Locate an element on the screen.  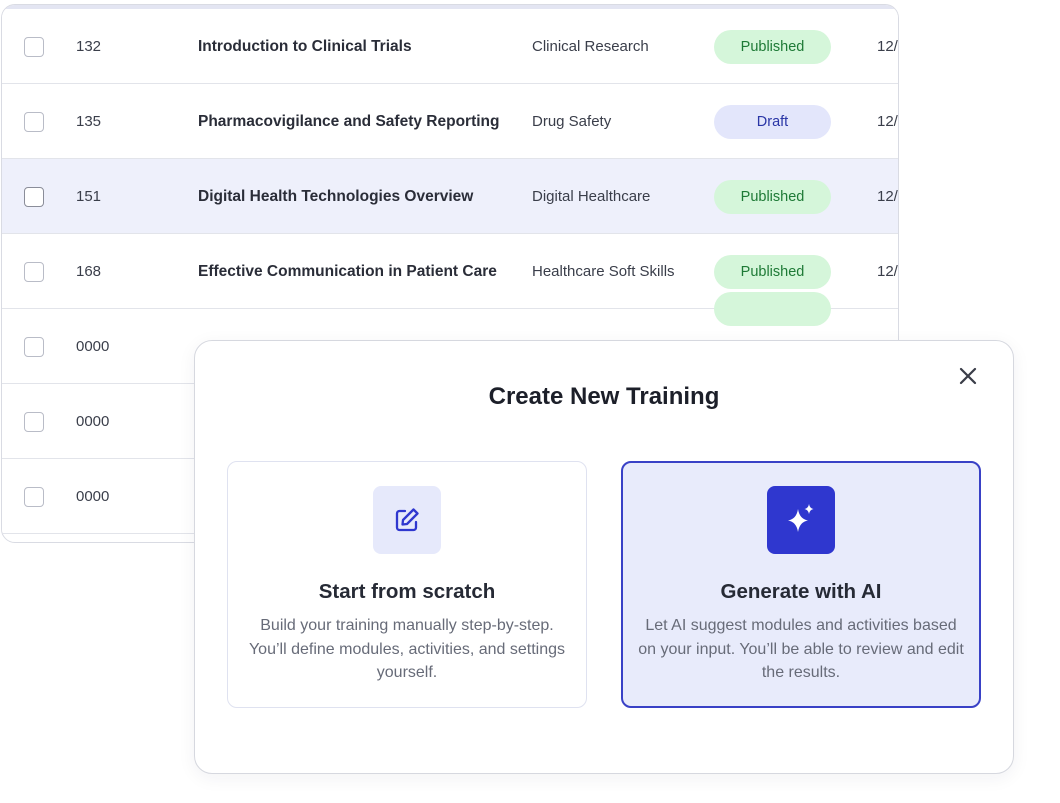
row-category: Clinical Research is located at coordinates (590, 46).